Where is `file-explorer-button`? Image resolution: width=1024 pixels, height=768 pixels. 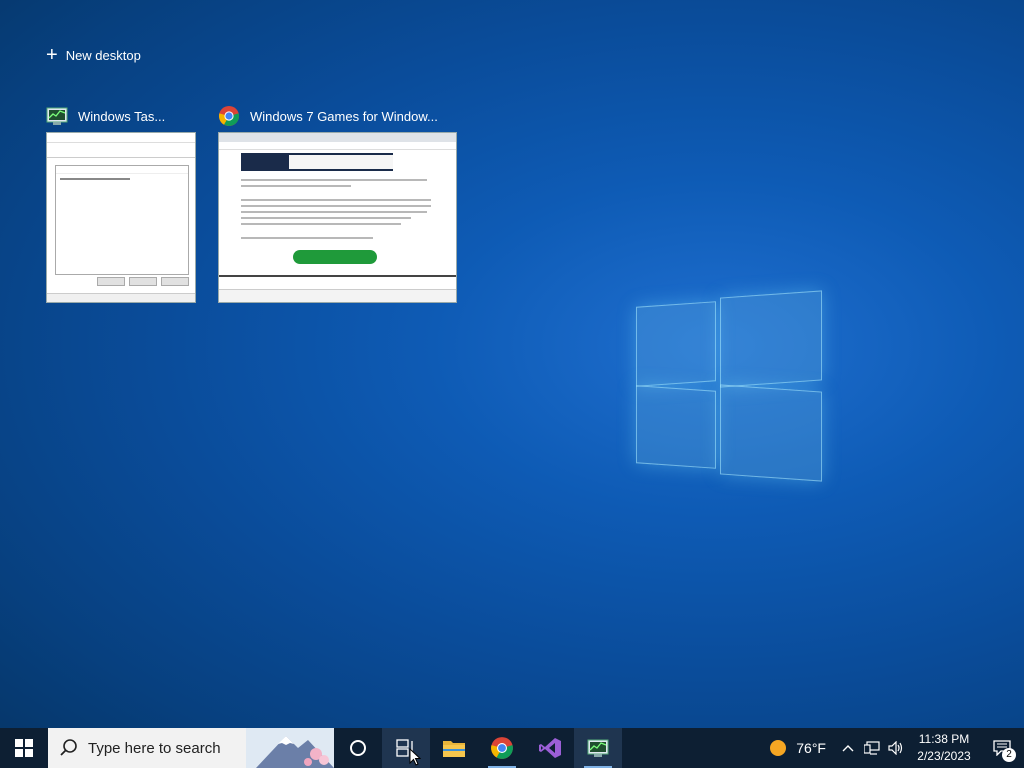 file-explorer-button is located at coordinates (454, 748).